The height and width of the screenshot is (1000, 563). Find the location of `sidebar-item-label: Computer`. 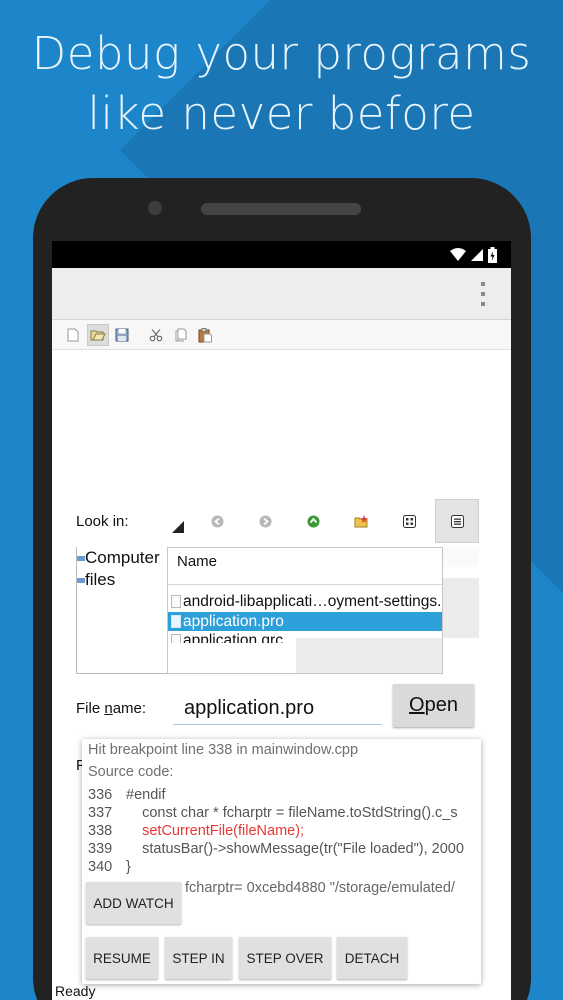

sidebar-item-label: Computer is located at coordinates (122, 557).